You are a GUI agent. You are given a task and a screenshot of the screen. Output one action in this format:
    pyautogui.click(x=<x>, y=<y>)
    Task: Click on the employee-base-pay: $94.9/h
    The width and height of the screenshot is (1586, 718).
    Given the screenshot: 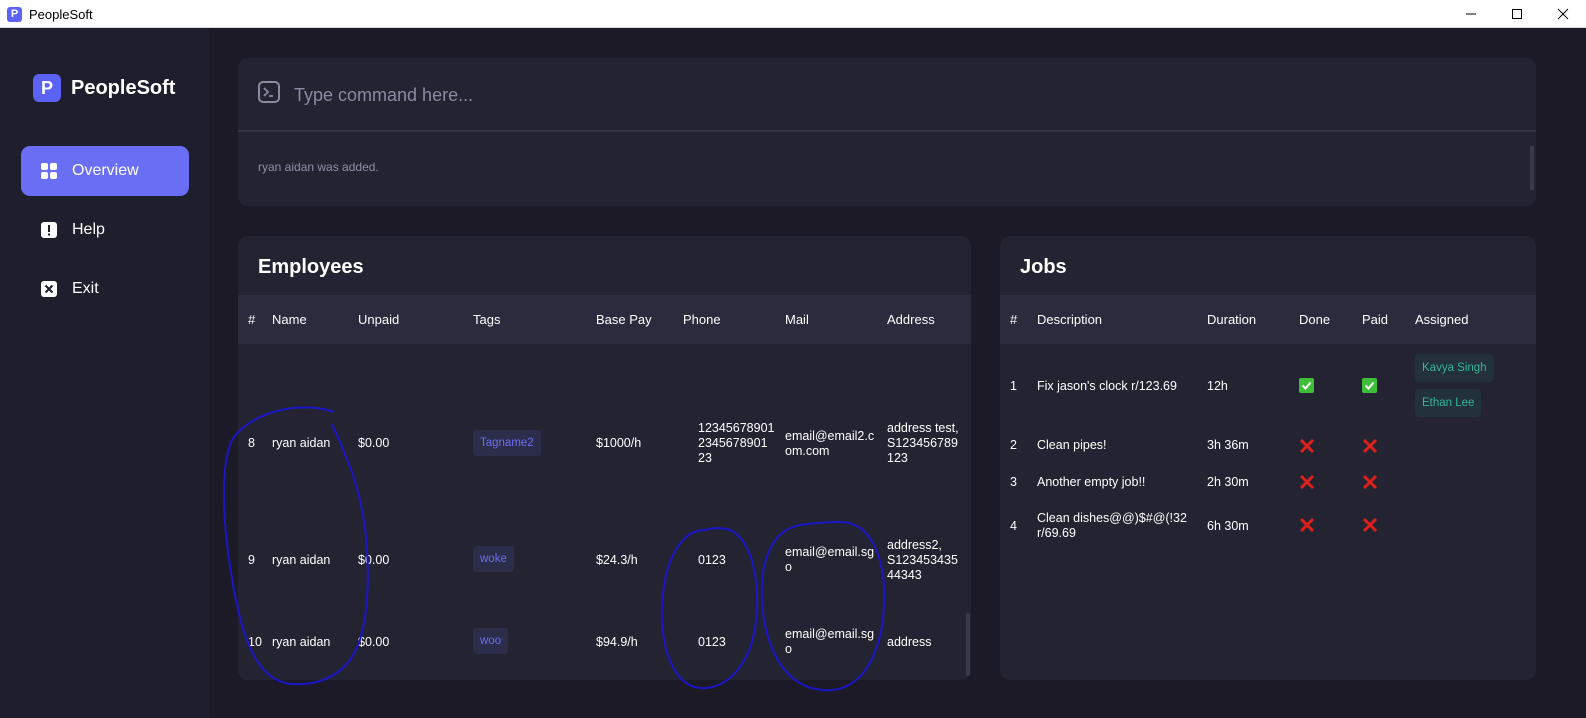 What is the action you would take?
    pyautogui.click(x=617, y=642)
    